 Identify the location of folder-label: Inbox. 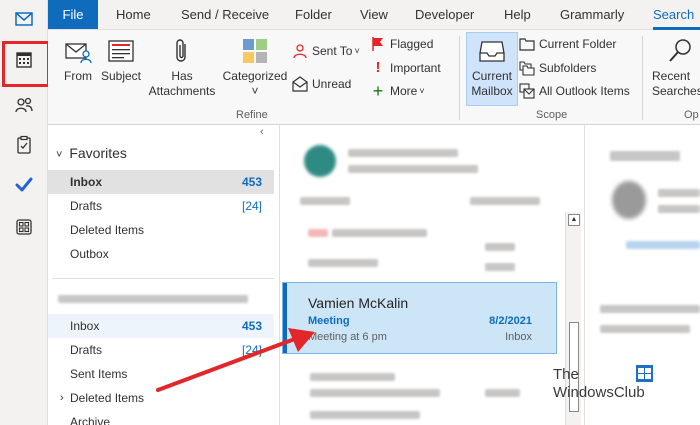
(86, 182).